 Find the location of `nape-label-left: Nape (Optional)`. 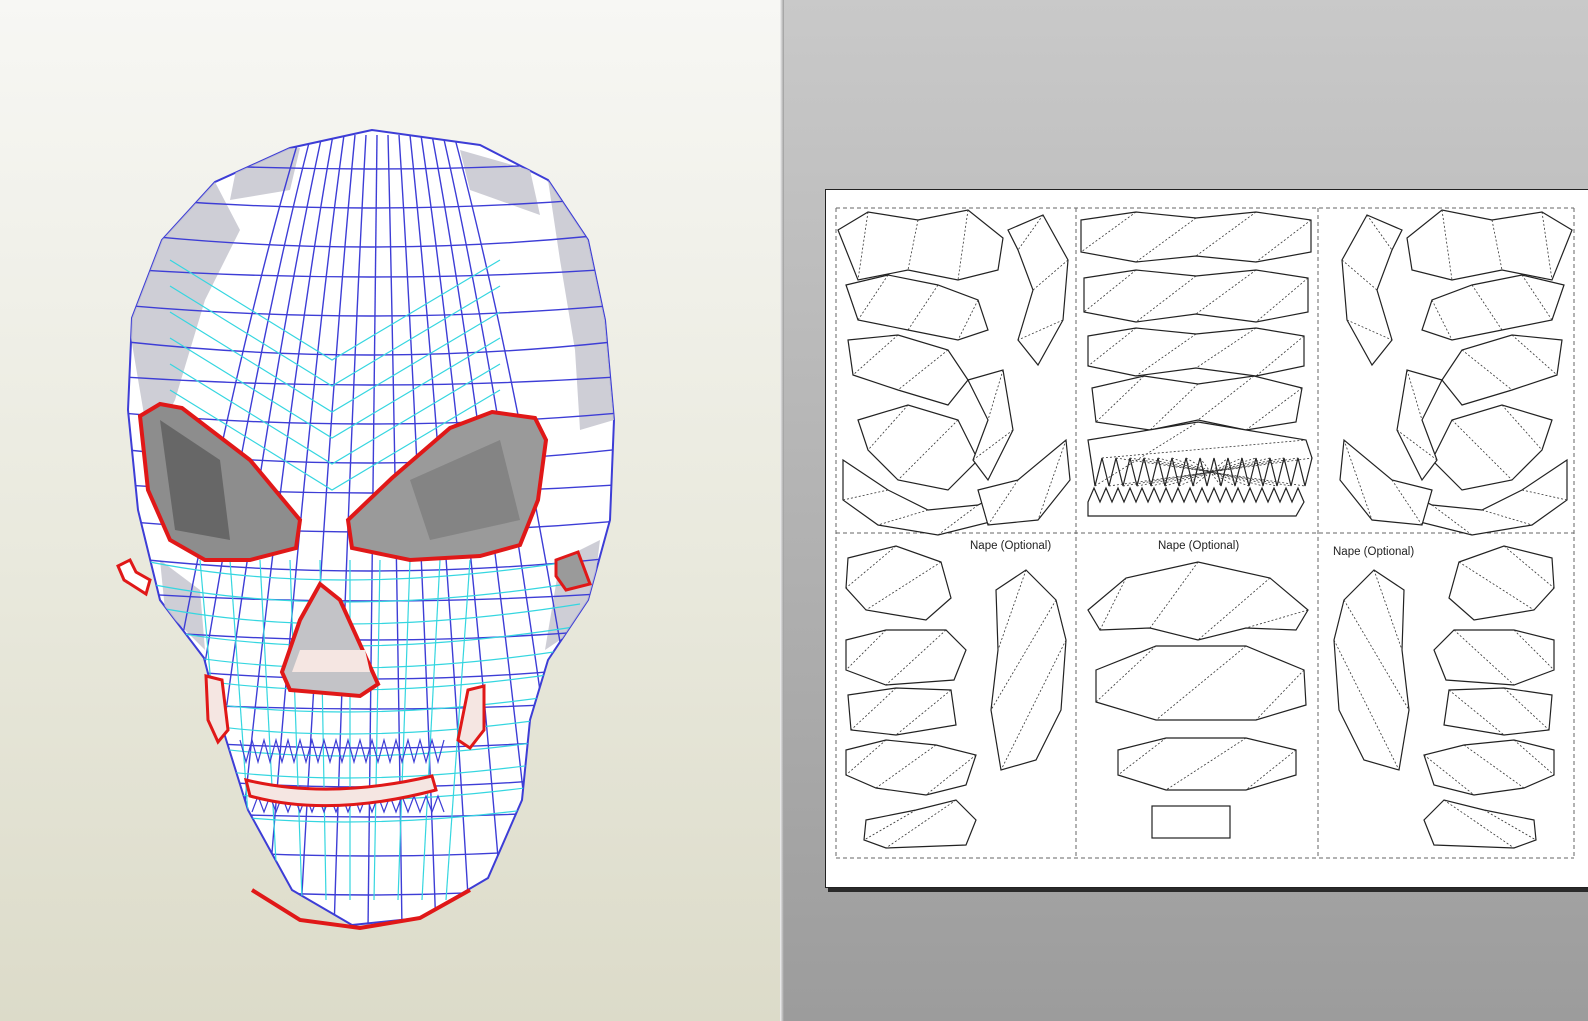

nape-label-left: Nape (Optional) is located at coordinates (1011, 546).